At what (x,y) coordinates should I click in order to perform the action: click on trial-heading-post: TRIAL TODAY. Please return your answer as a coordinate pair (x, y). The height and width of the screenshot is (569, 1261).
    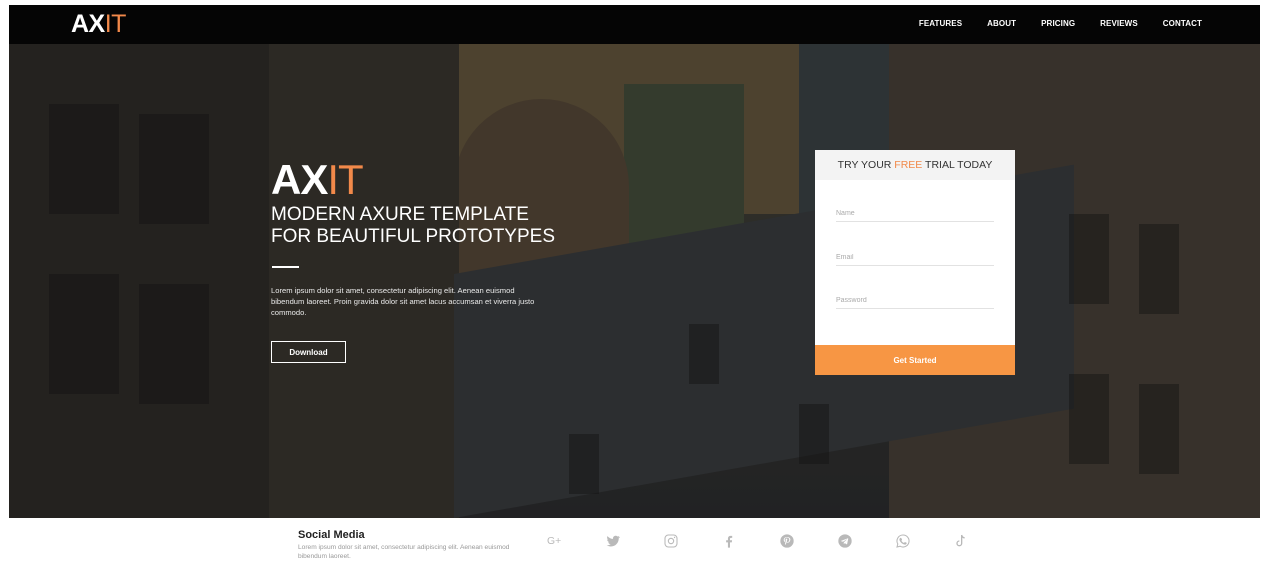
    Looking at the image, I should click on (957, 165).